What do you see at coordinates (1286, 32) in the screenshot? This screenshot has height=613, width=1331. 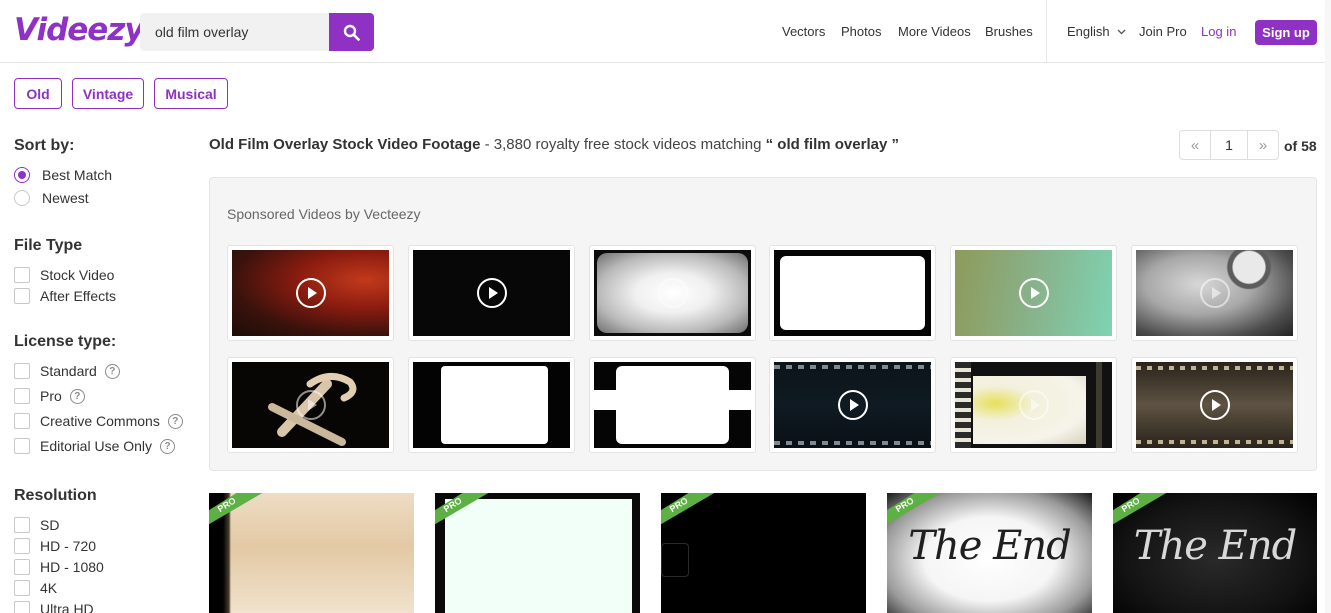 I see `signup-button: Sign up` at bounding box center [1286, 32].